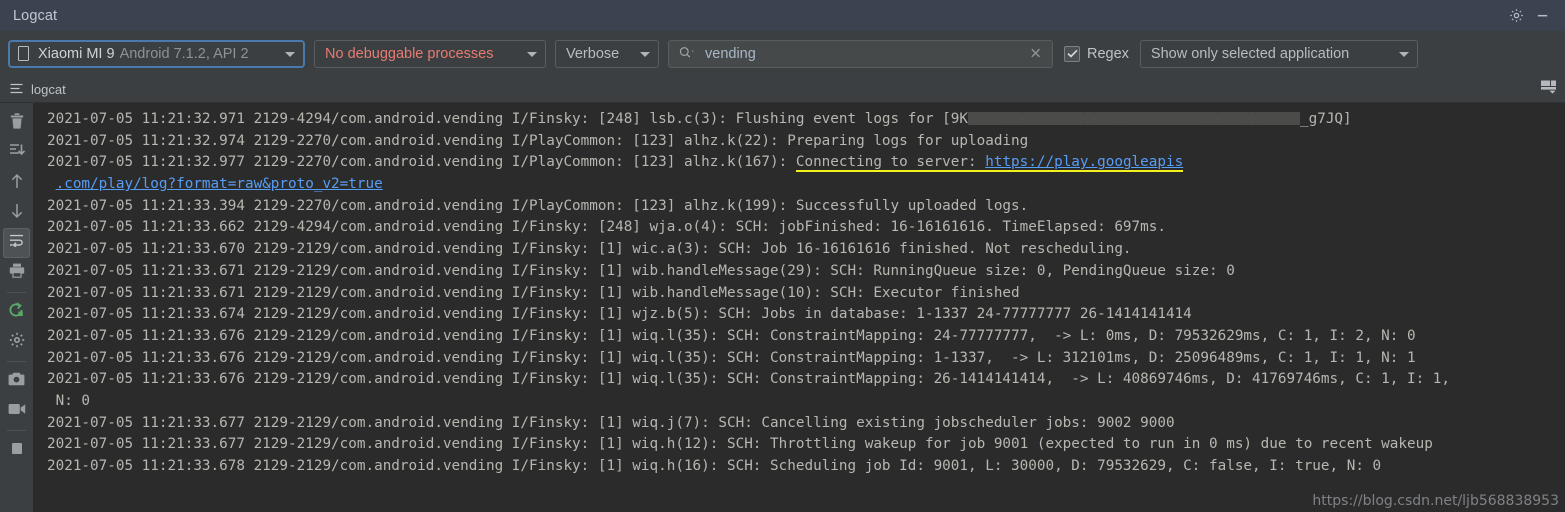  What do you see at coordinates (890, 163) in the screenshot?
I see `log-text: Connecting to server:` at bounding box center [890, 163].